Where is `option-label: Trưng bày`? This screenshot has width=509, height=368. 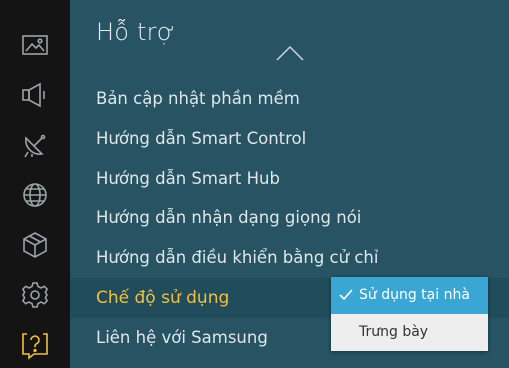
option-label: Trưng bày is located at coordinates (394, 332).